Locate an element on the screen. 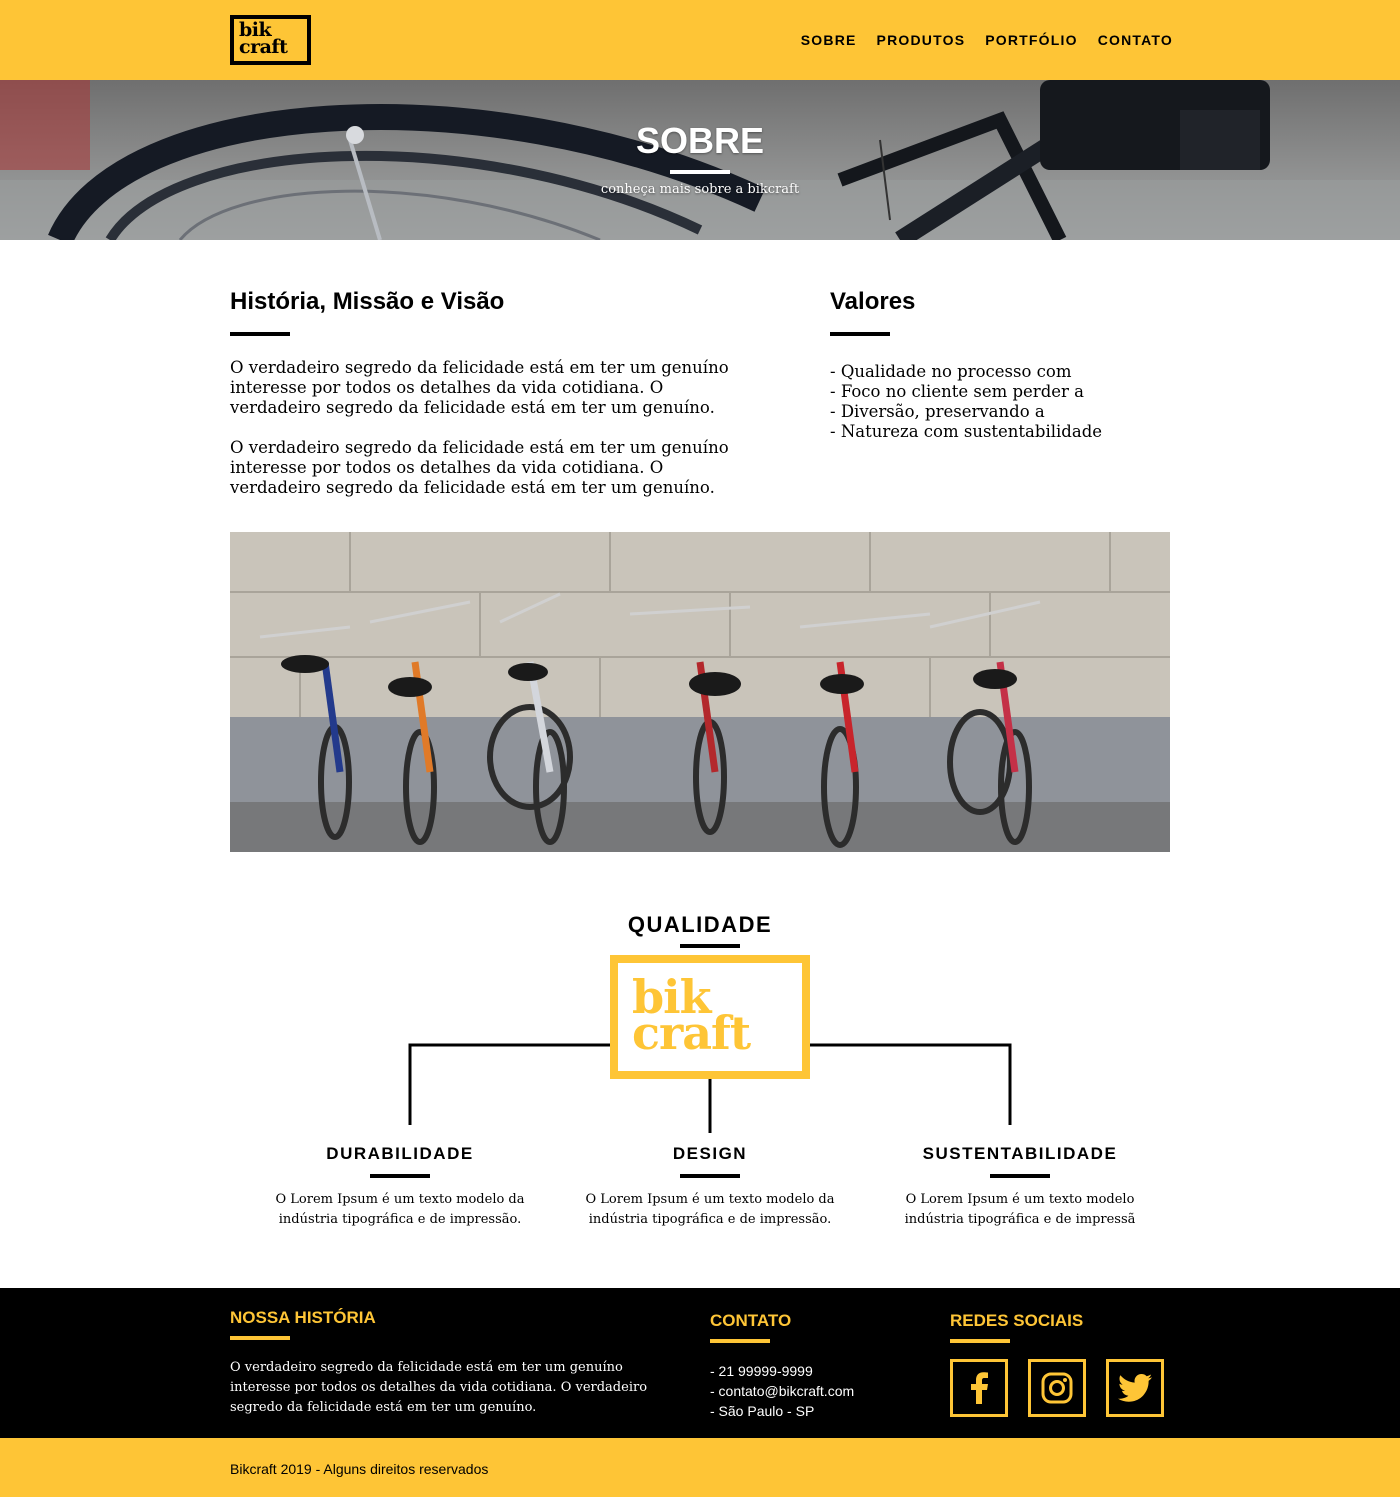 The width and height of the screenshot is (1400, 1497). quality-logo: bik craft is located at coordinates (710, 1017).